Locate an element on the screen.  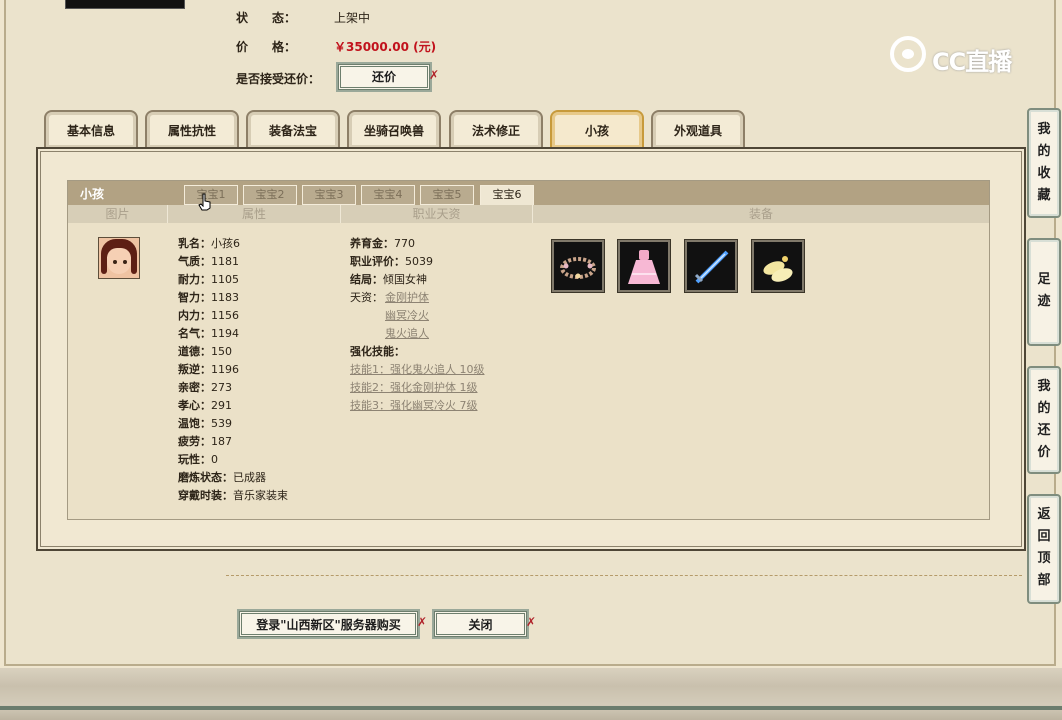
subtab-label: 宝宝5 is located at coordinates (447, 194).